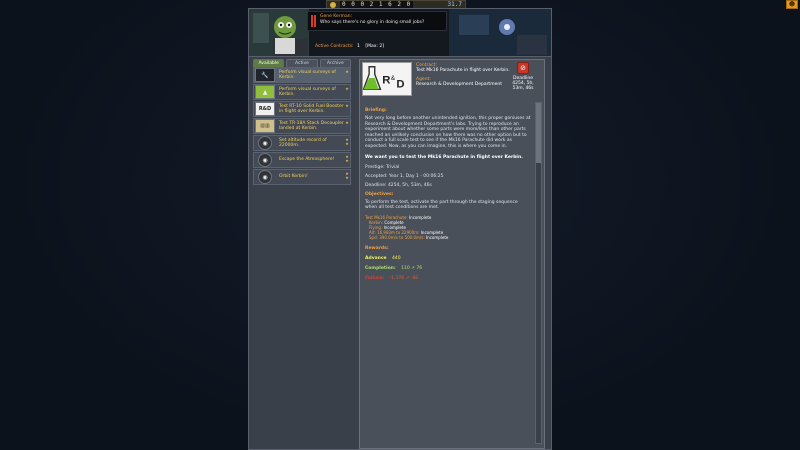 The image size is (800, 450). What do you see at coordinates (377, 248) in the screenshot?
I see `rewards-heading: Rewards:` at bounding box center [377, 248].